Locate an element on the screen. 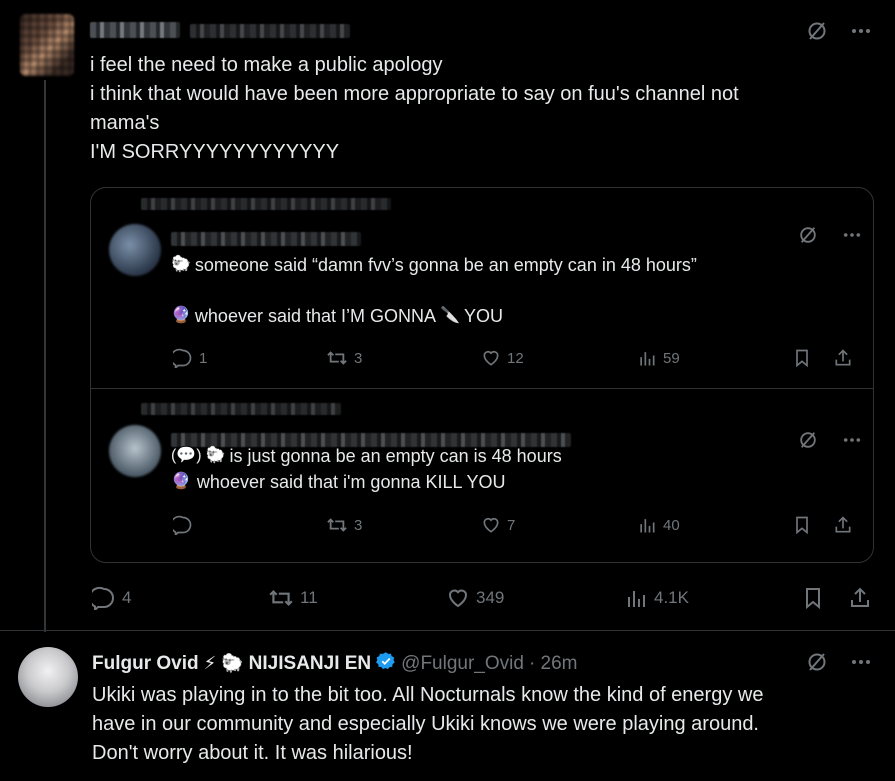  views-count: 40 is located at coordinates (671, 525).